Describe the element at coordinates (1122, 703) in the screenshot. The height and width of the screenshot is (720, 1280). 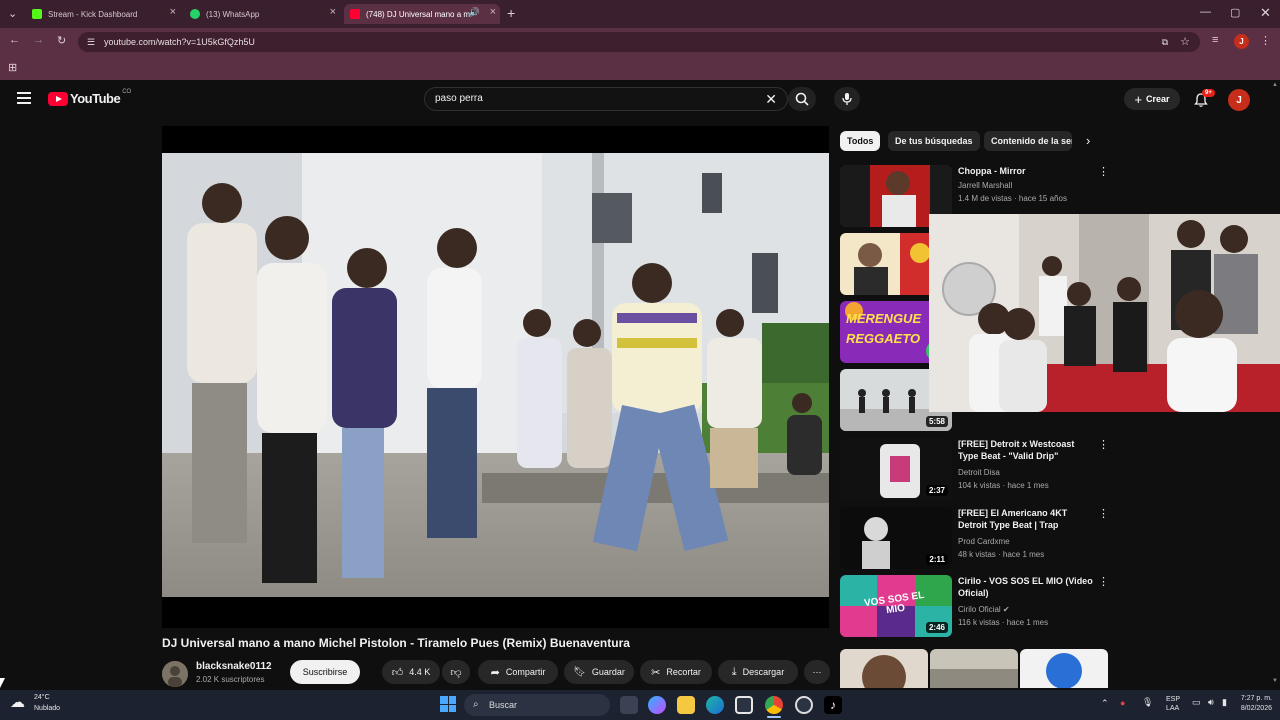
I see `tray-app-icon: ●` at that location.